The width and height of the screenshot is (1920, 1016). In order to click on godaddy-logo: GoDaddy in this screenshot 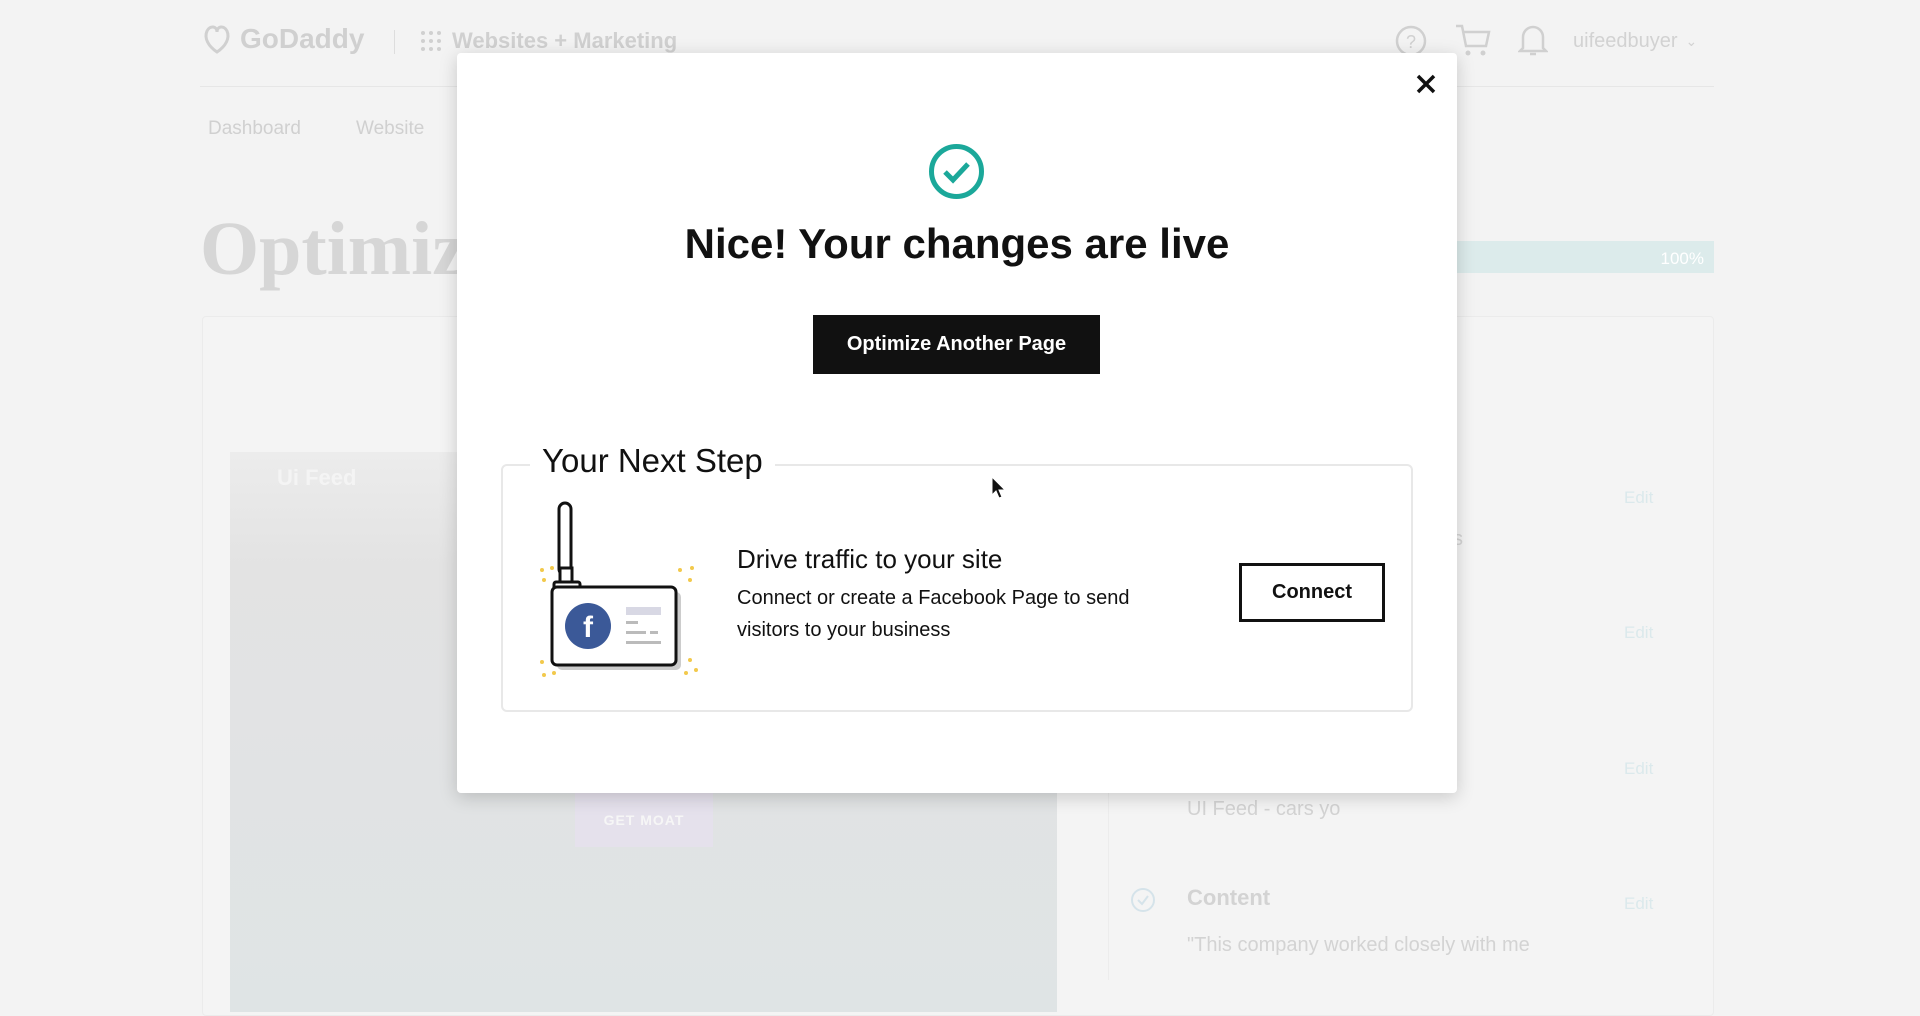, I will do `click(282, 39)`.